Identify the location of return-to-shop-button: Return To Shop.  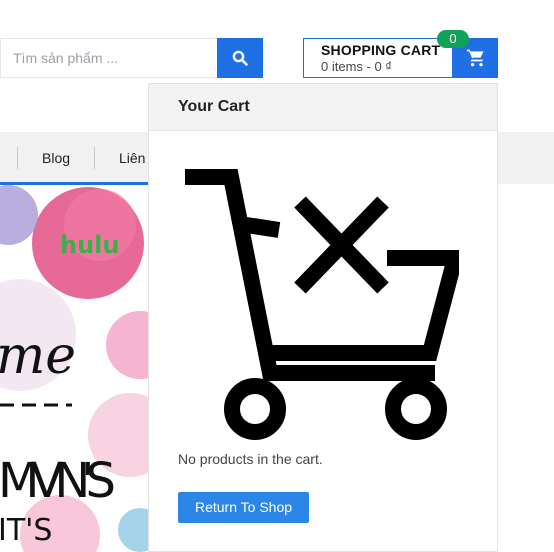
(243, 507).